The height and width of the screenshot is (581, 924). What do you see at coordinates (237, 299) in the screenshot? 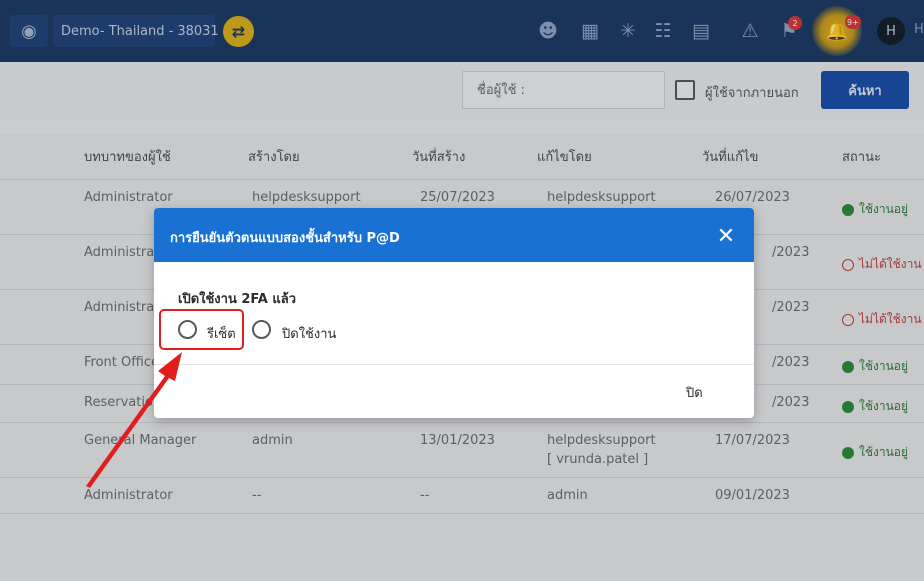
I see `two-factor-enabled-label: เปิดใช้งาน 2FA แล้ว` at bounding box center [237, 299].